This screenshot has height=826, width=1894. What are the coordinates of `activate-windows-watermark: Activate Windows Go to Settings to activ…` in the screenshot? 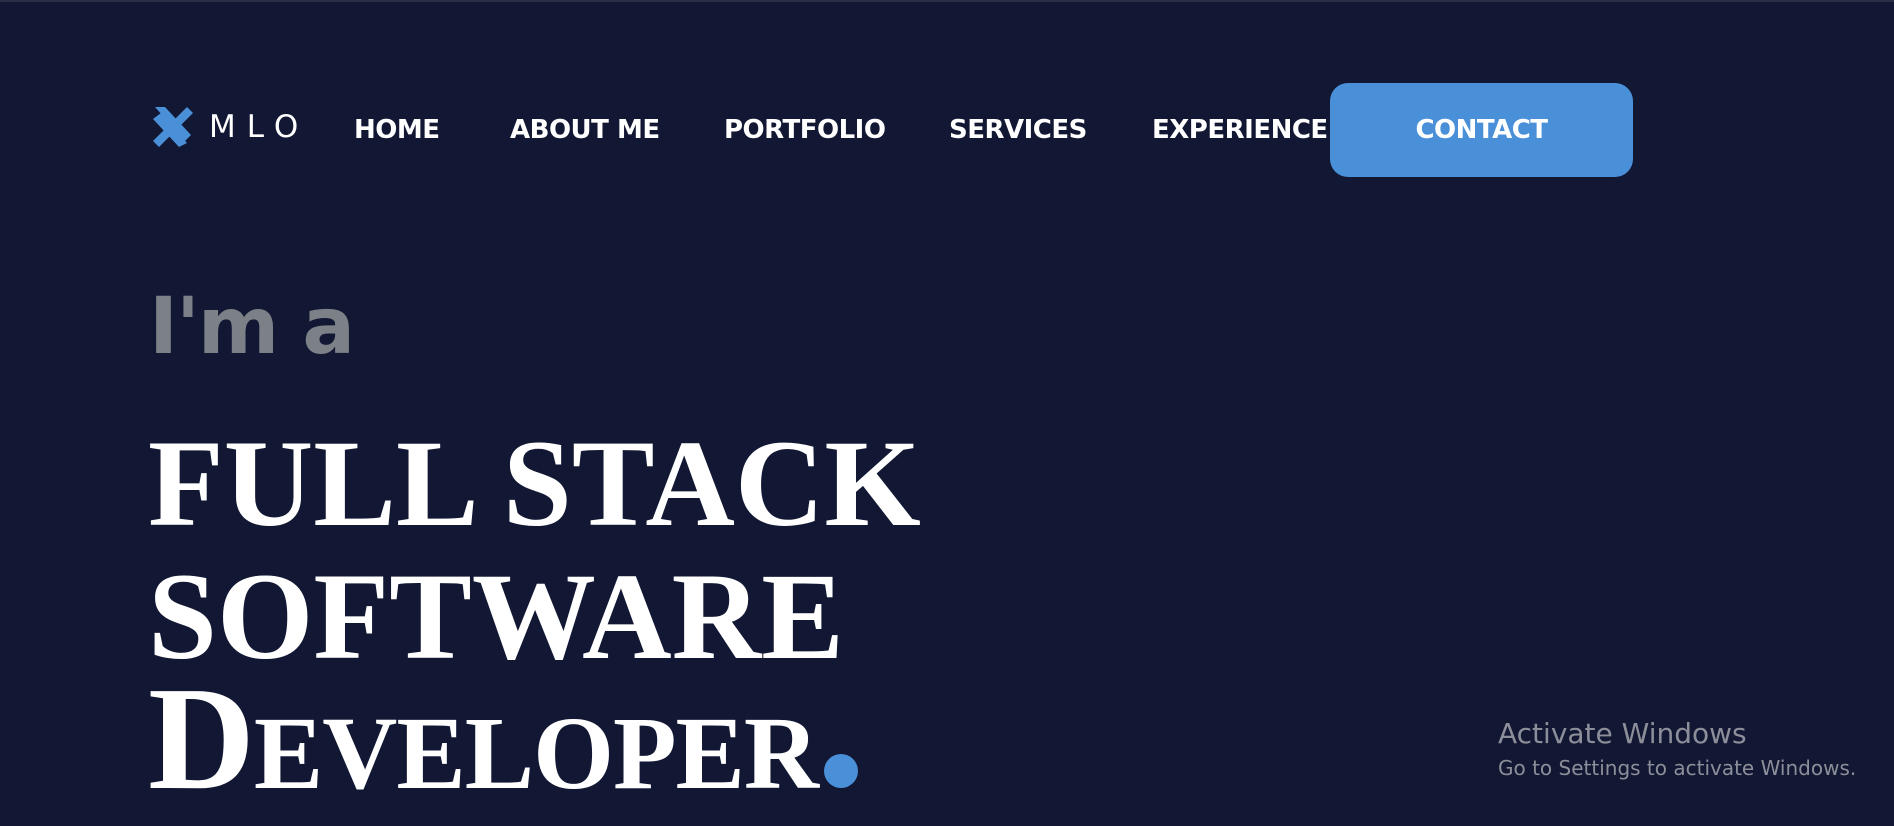 It's located at (1677, 749).